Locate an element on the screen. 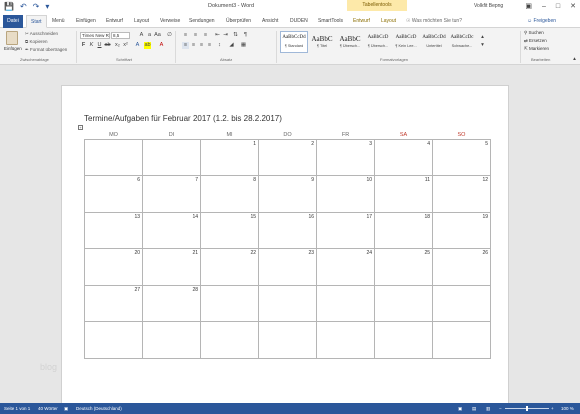  decrease-indent-icon: ⇤ is located at coordinates (217, 35).